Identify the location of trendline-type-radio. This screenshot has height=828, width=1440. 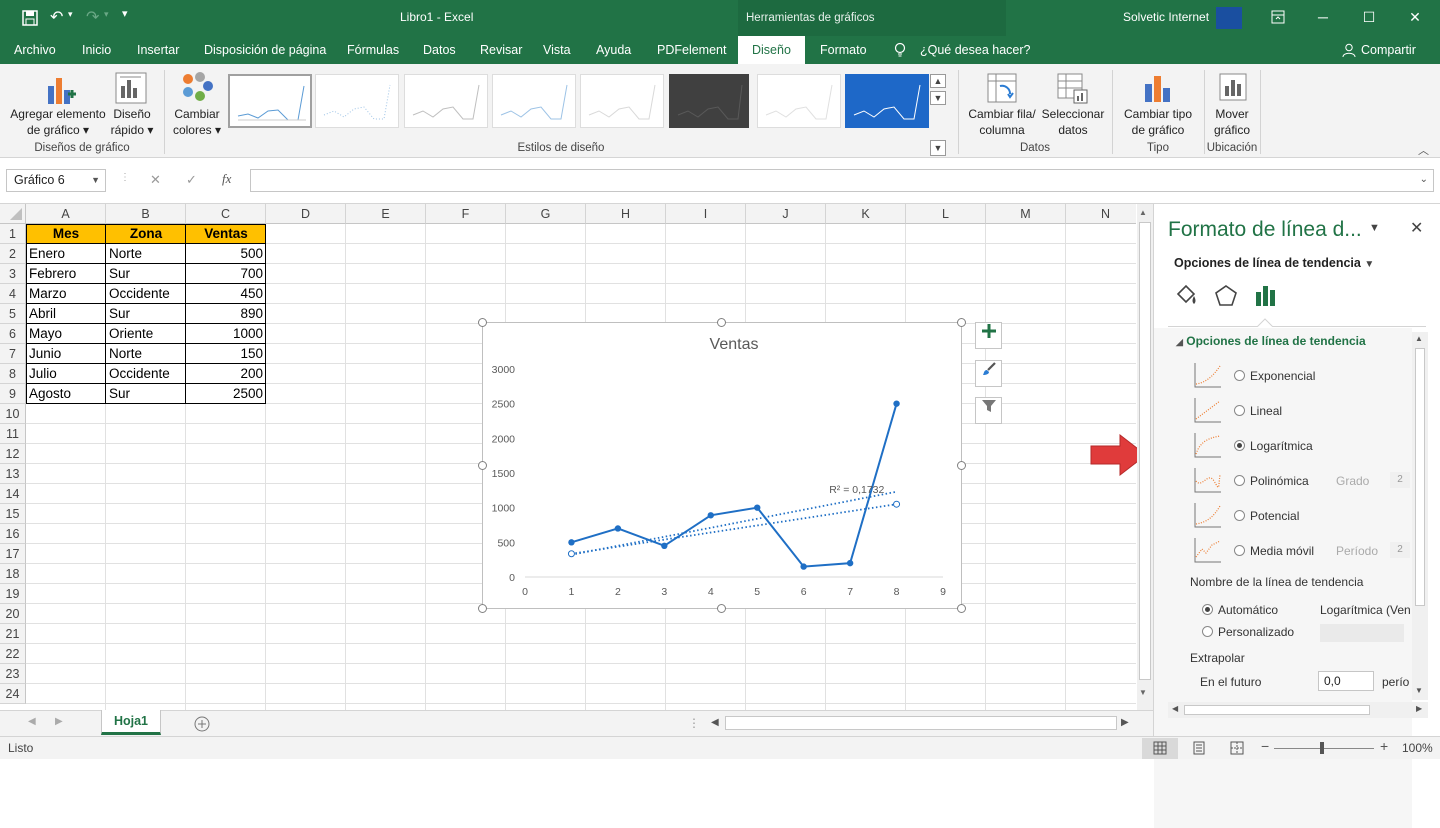
(1239, 480).